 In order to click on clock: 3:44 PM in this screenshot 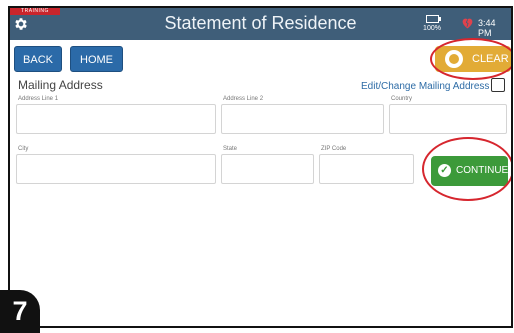, I will do `click(487, 28)`.